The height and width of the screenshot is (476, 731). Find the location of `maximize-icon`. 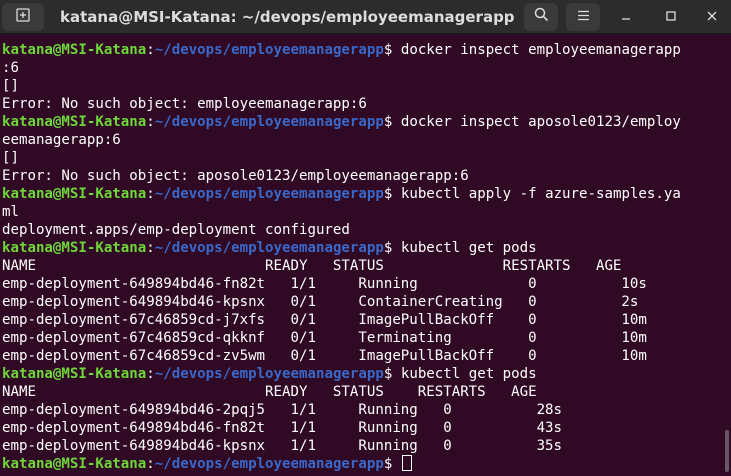

maximize-icon is located at coordinates (671, 17).